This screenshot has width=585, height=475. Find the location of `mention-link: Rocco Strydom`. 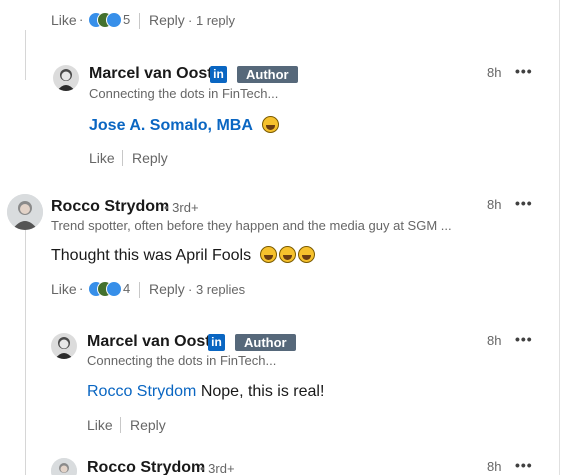

mention-link: Rocco Strydom is located at coordinates (141, 391).